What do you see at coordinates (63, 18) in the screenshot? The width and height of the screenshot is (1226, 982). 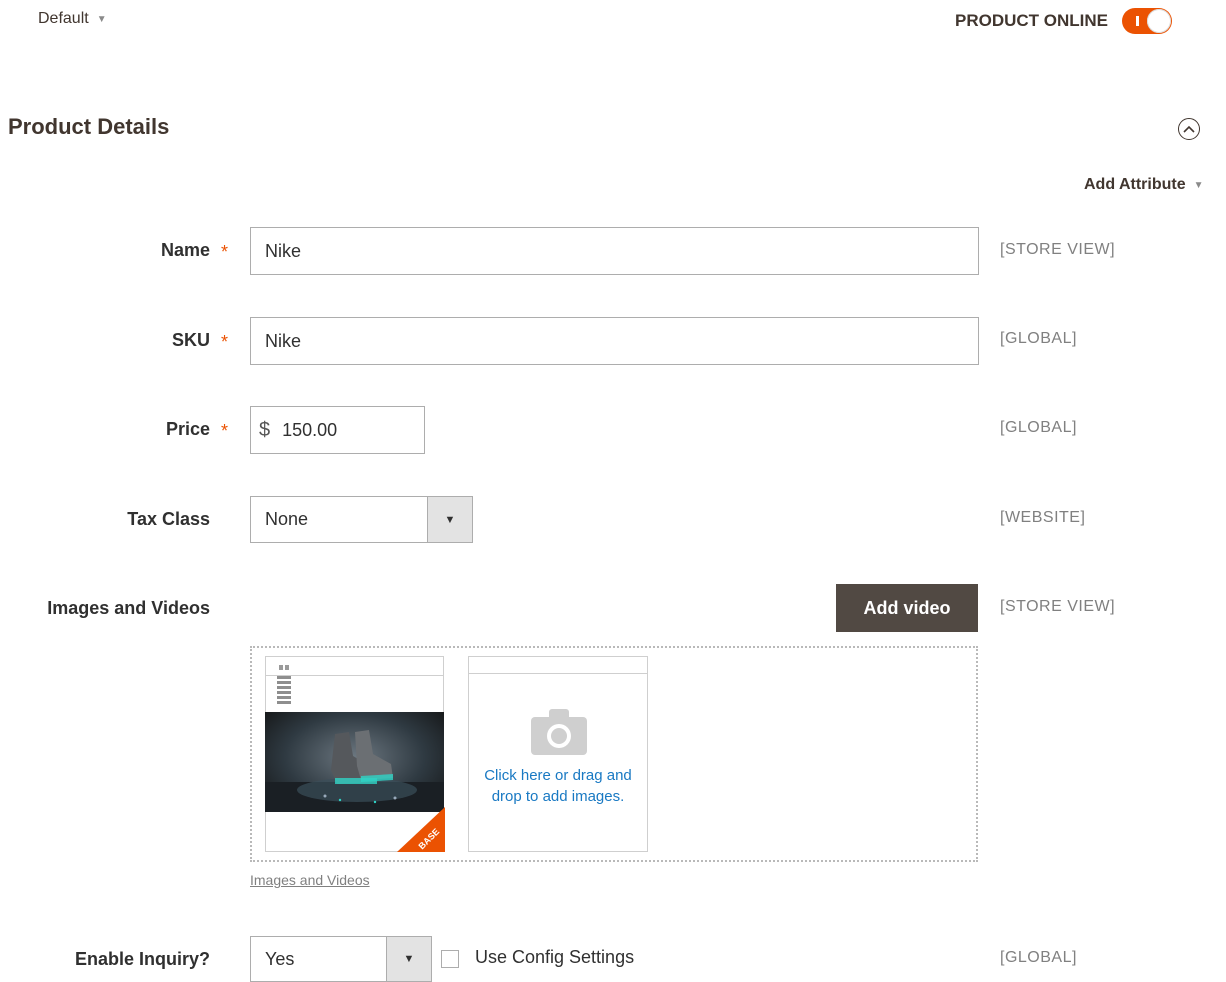 I see `store-view-label: Default` at bounding box center [63, 18].